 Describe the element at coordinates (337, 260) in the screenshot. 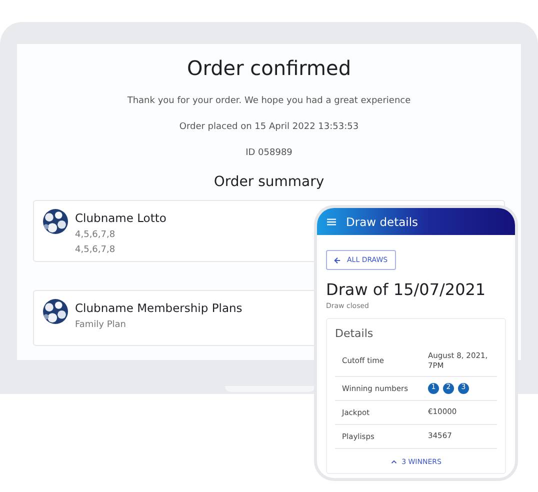

I see `arrow-left-icon` at that location.